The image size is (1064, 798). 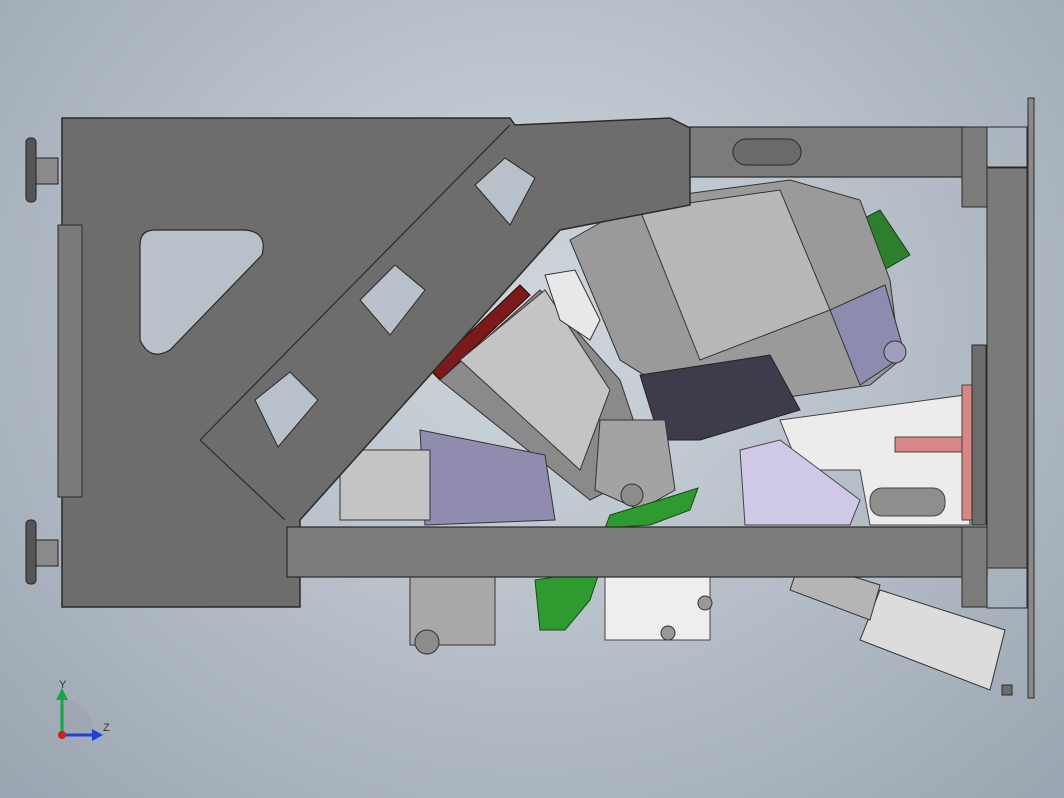 I want to click on axis-y-label: Y, so click(x=63, y=685).